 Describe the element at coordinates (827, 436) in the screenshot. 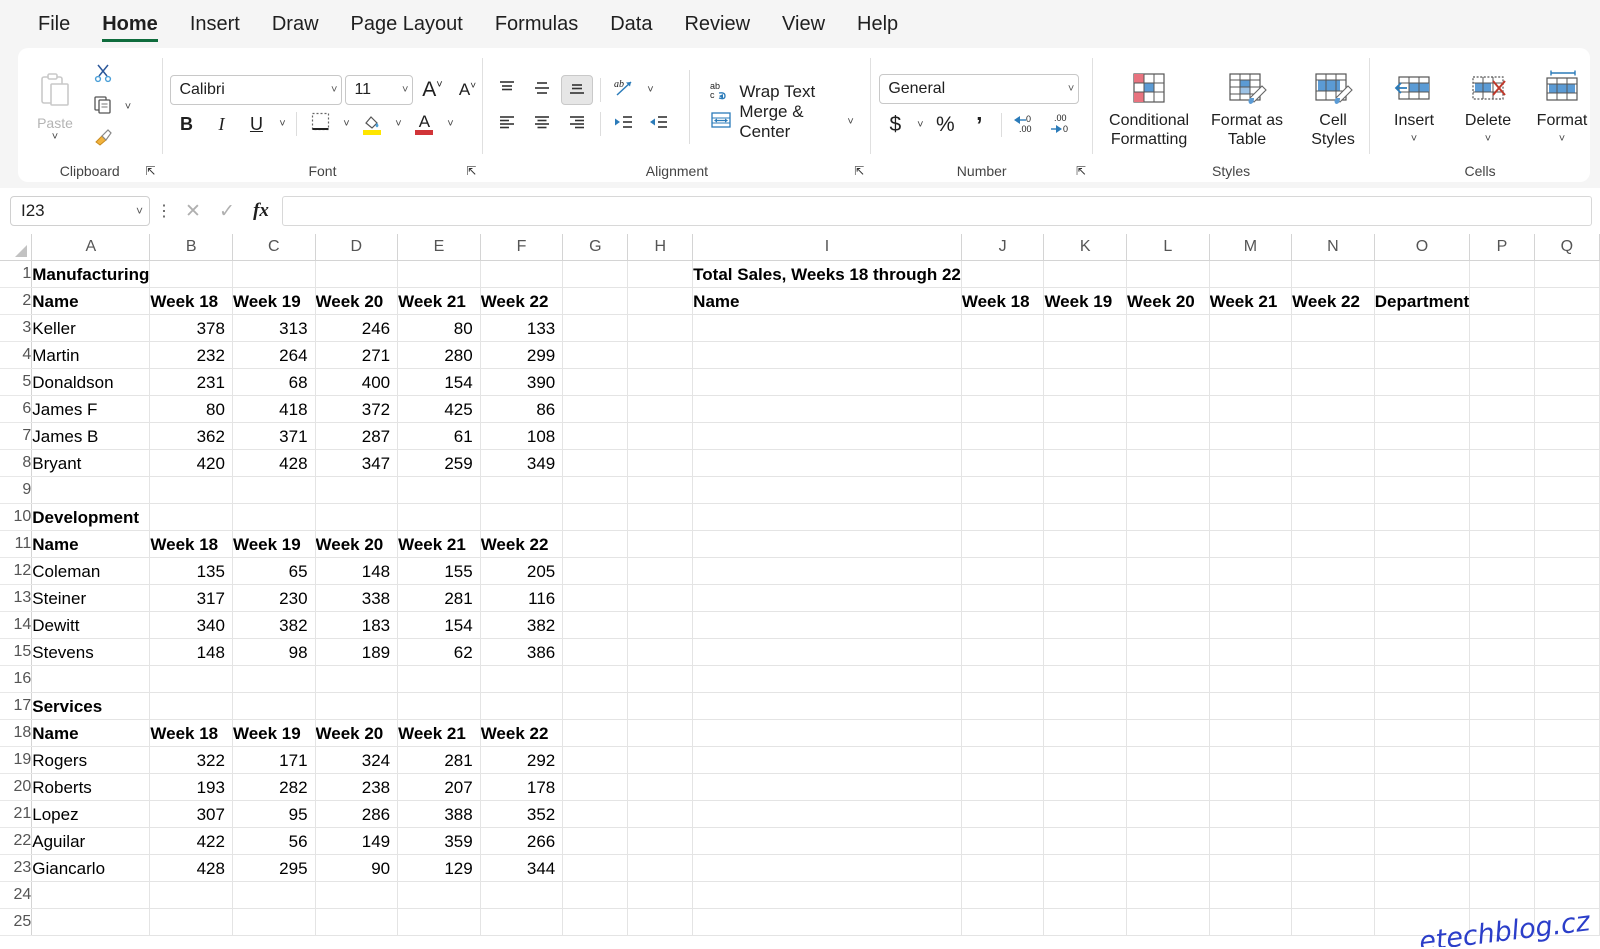

I see `cell-I7` at that location.